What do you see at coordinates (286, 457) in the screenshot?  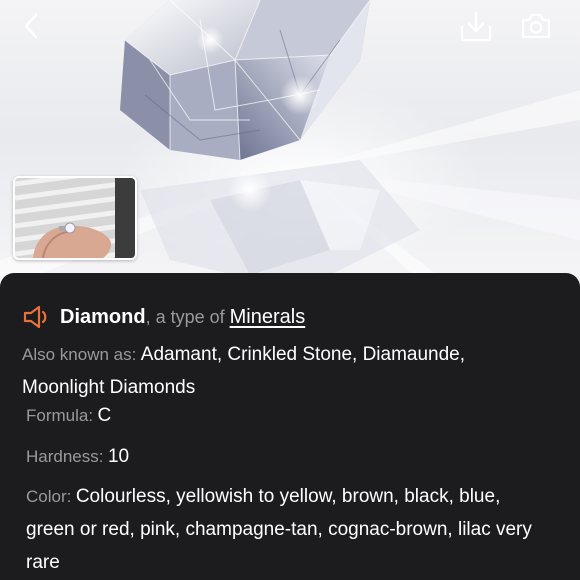 I see `hardness-row: Hardness: 10` at bounding box center [286, 457].